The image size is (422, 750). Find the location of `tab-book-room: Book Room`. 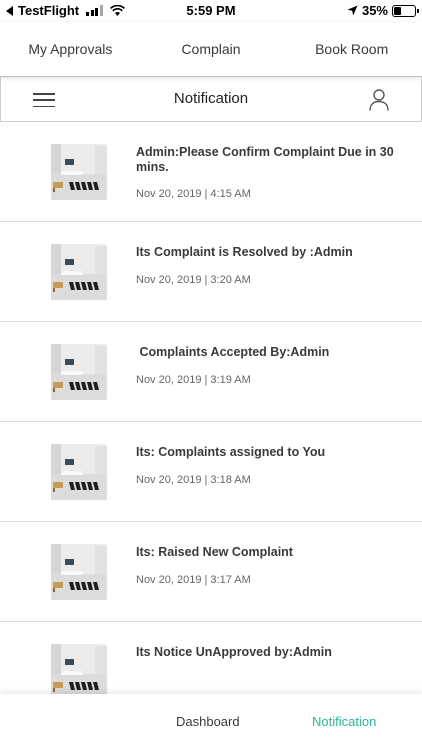

tab-book-room: Book Room is located at coordinates (351, 49).